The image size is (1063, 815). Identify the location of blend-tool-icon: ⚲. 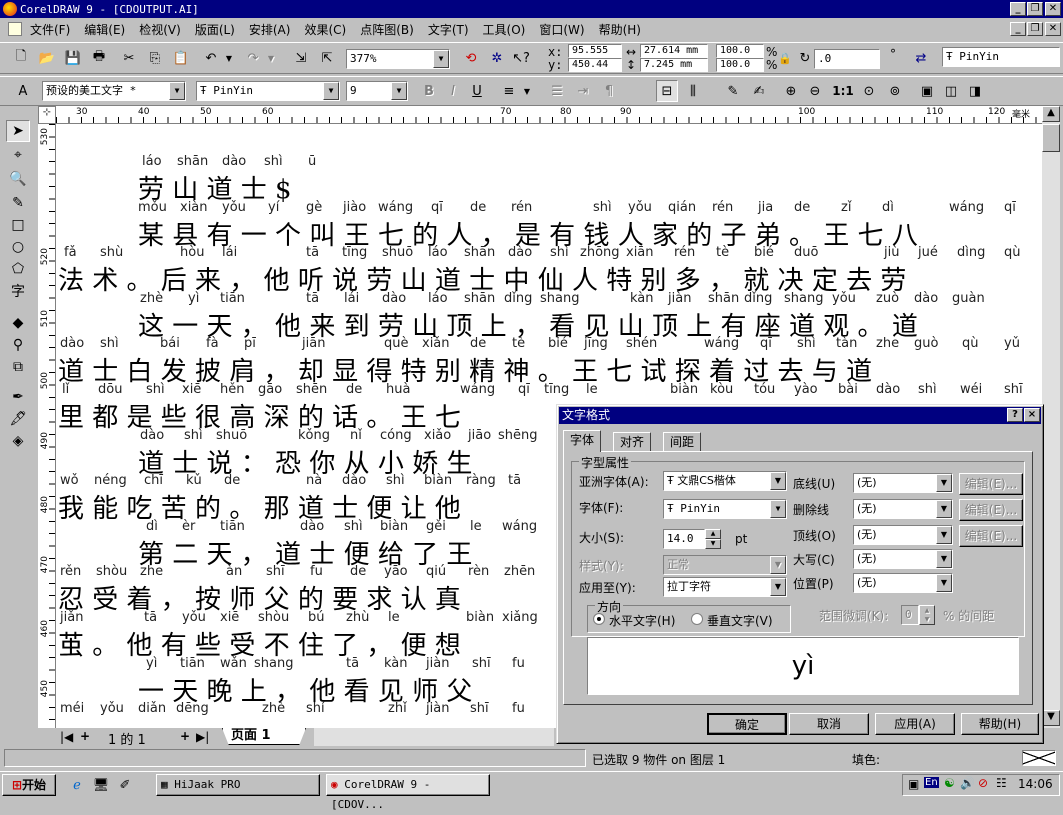
(18, 345).